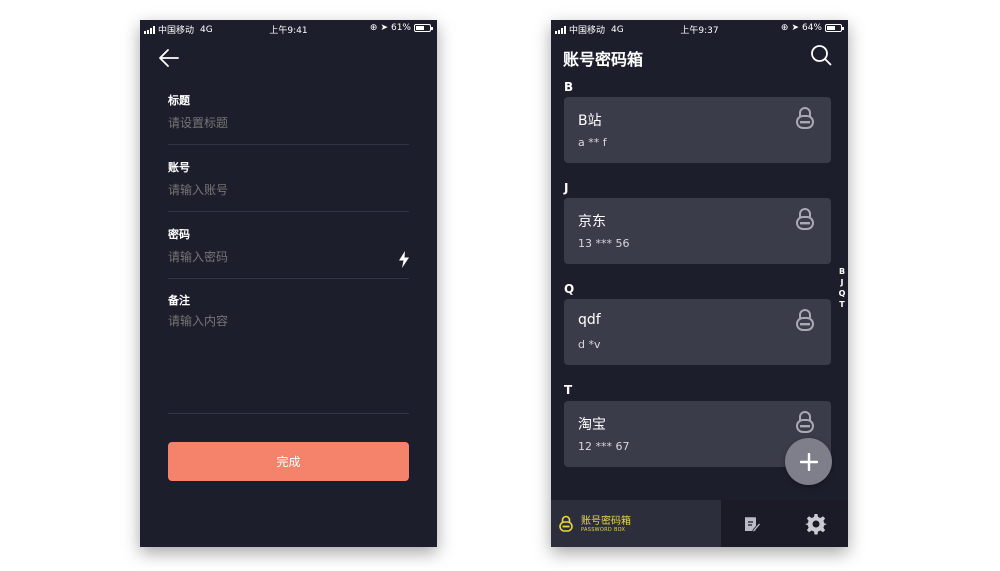 The width and height of the screenshot is (1000, 571). What do you see at coordinates (566, 188) in the screenshot?
I see `section-letter: J` at bounding box center [566, 188].